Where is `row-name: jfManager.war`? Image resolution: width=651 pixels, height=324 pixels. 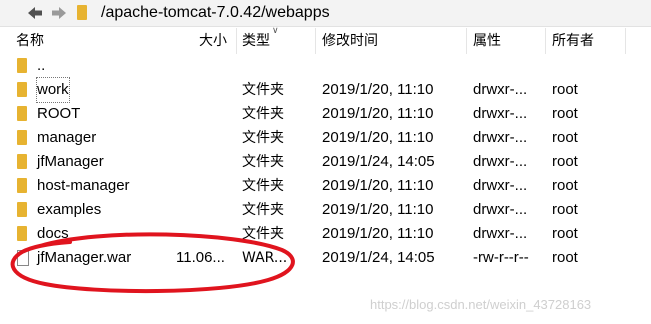
row-name: jfManager.war is located at coordinates (84, 257).